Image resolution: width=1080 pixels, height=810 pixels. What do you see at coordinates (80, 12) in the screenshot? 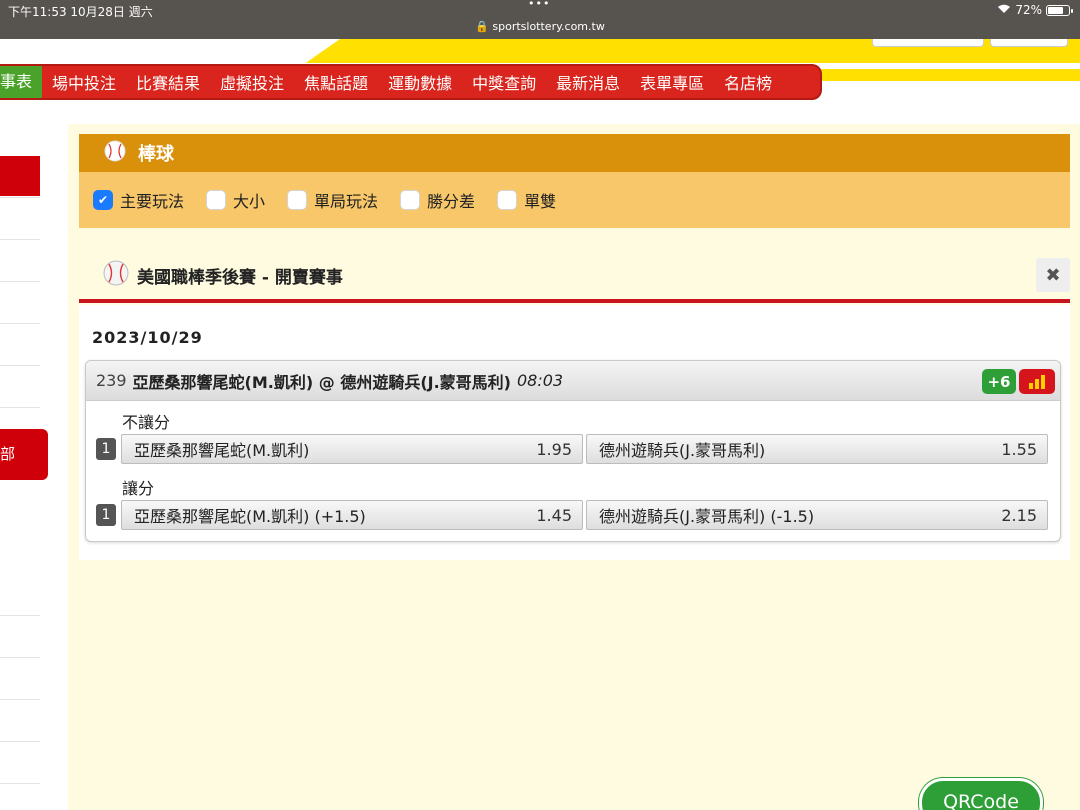
I see `status-time: 下午11:53 10月28日 週六` at bounding box center [80, 12].